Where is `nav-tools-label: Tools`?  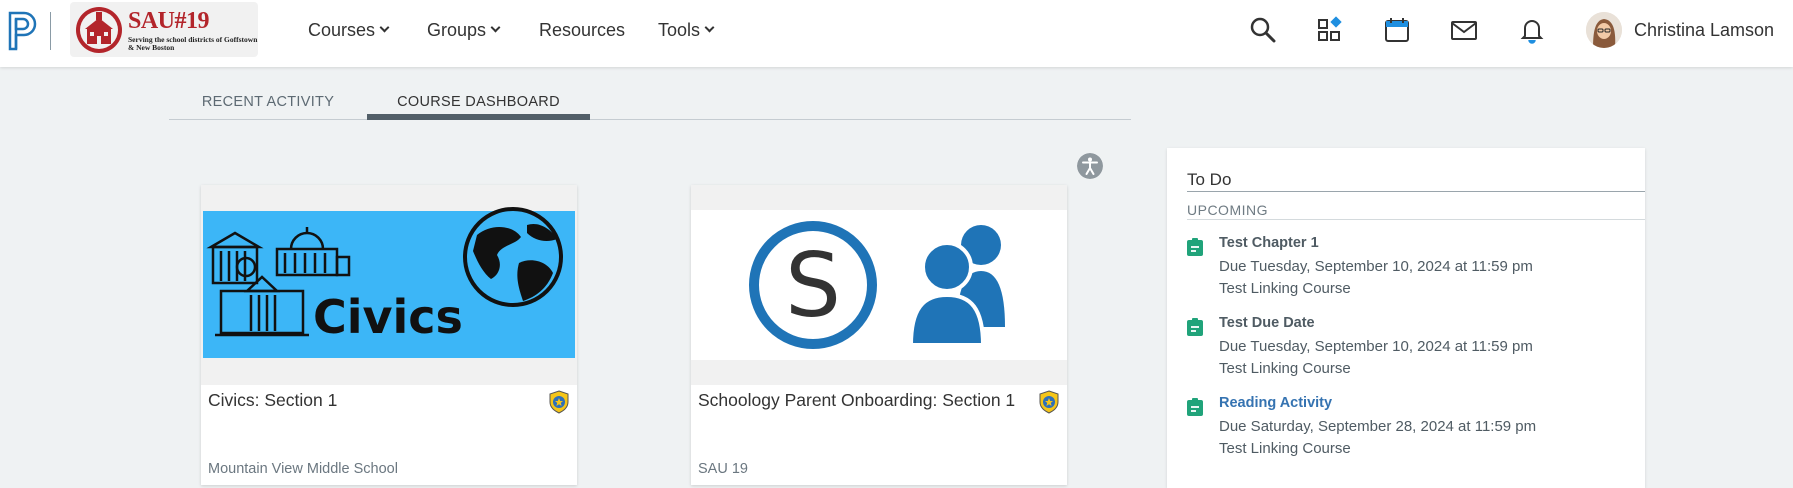 nav-tools-label: Tools is located at coordinates (679, 29).